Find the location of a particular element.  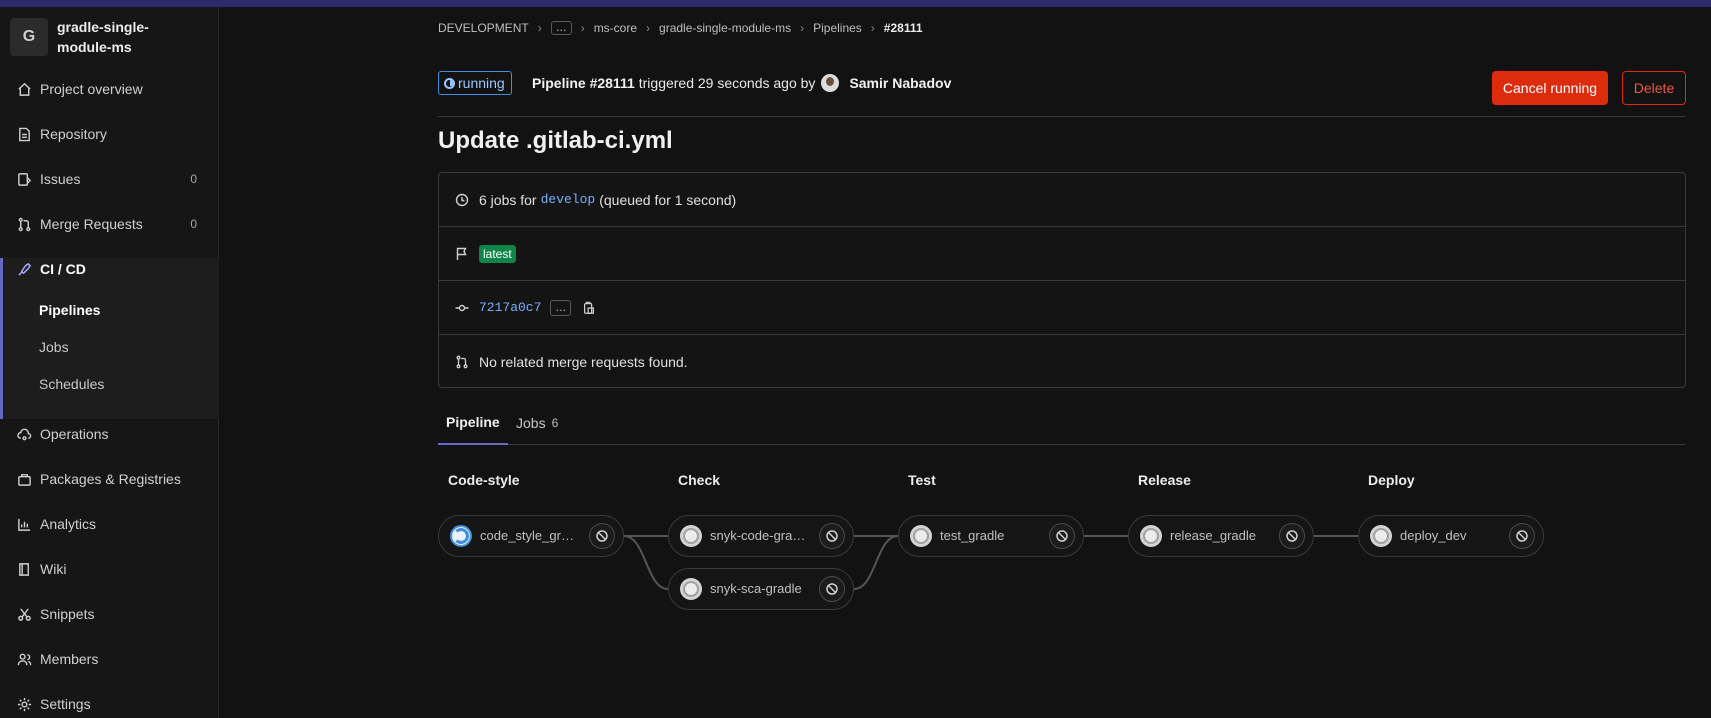

job-name: snyk-sca-gradle is located at coordinates (756, 588).